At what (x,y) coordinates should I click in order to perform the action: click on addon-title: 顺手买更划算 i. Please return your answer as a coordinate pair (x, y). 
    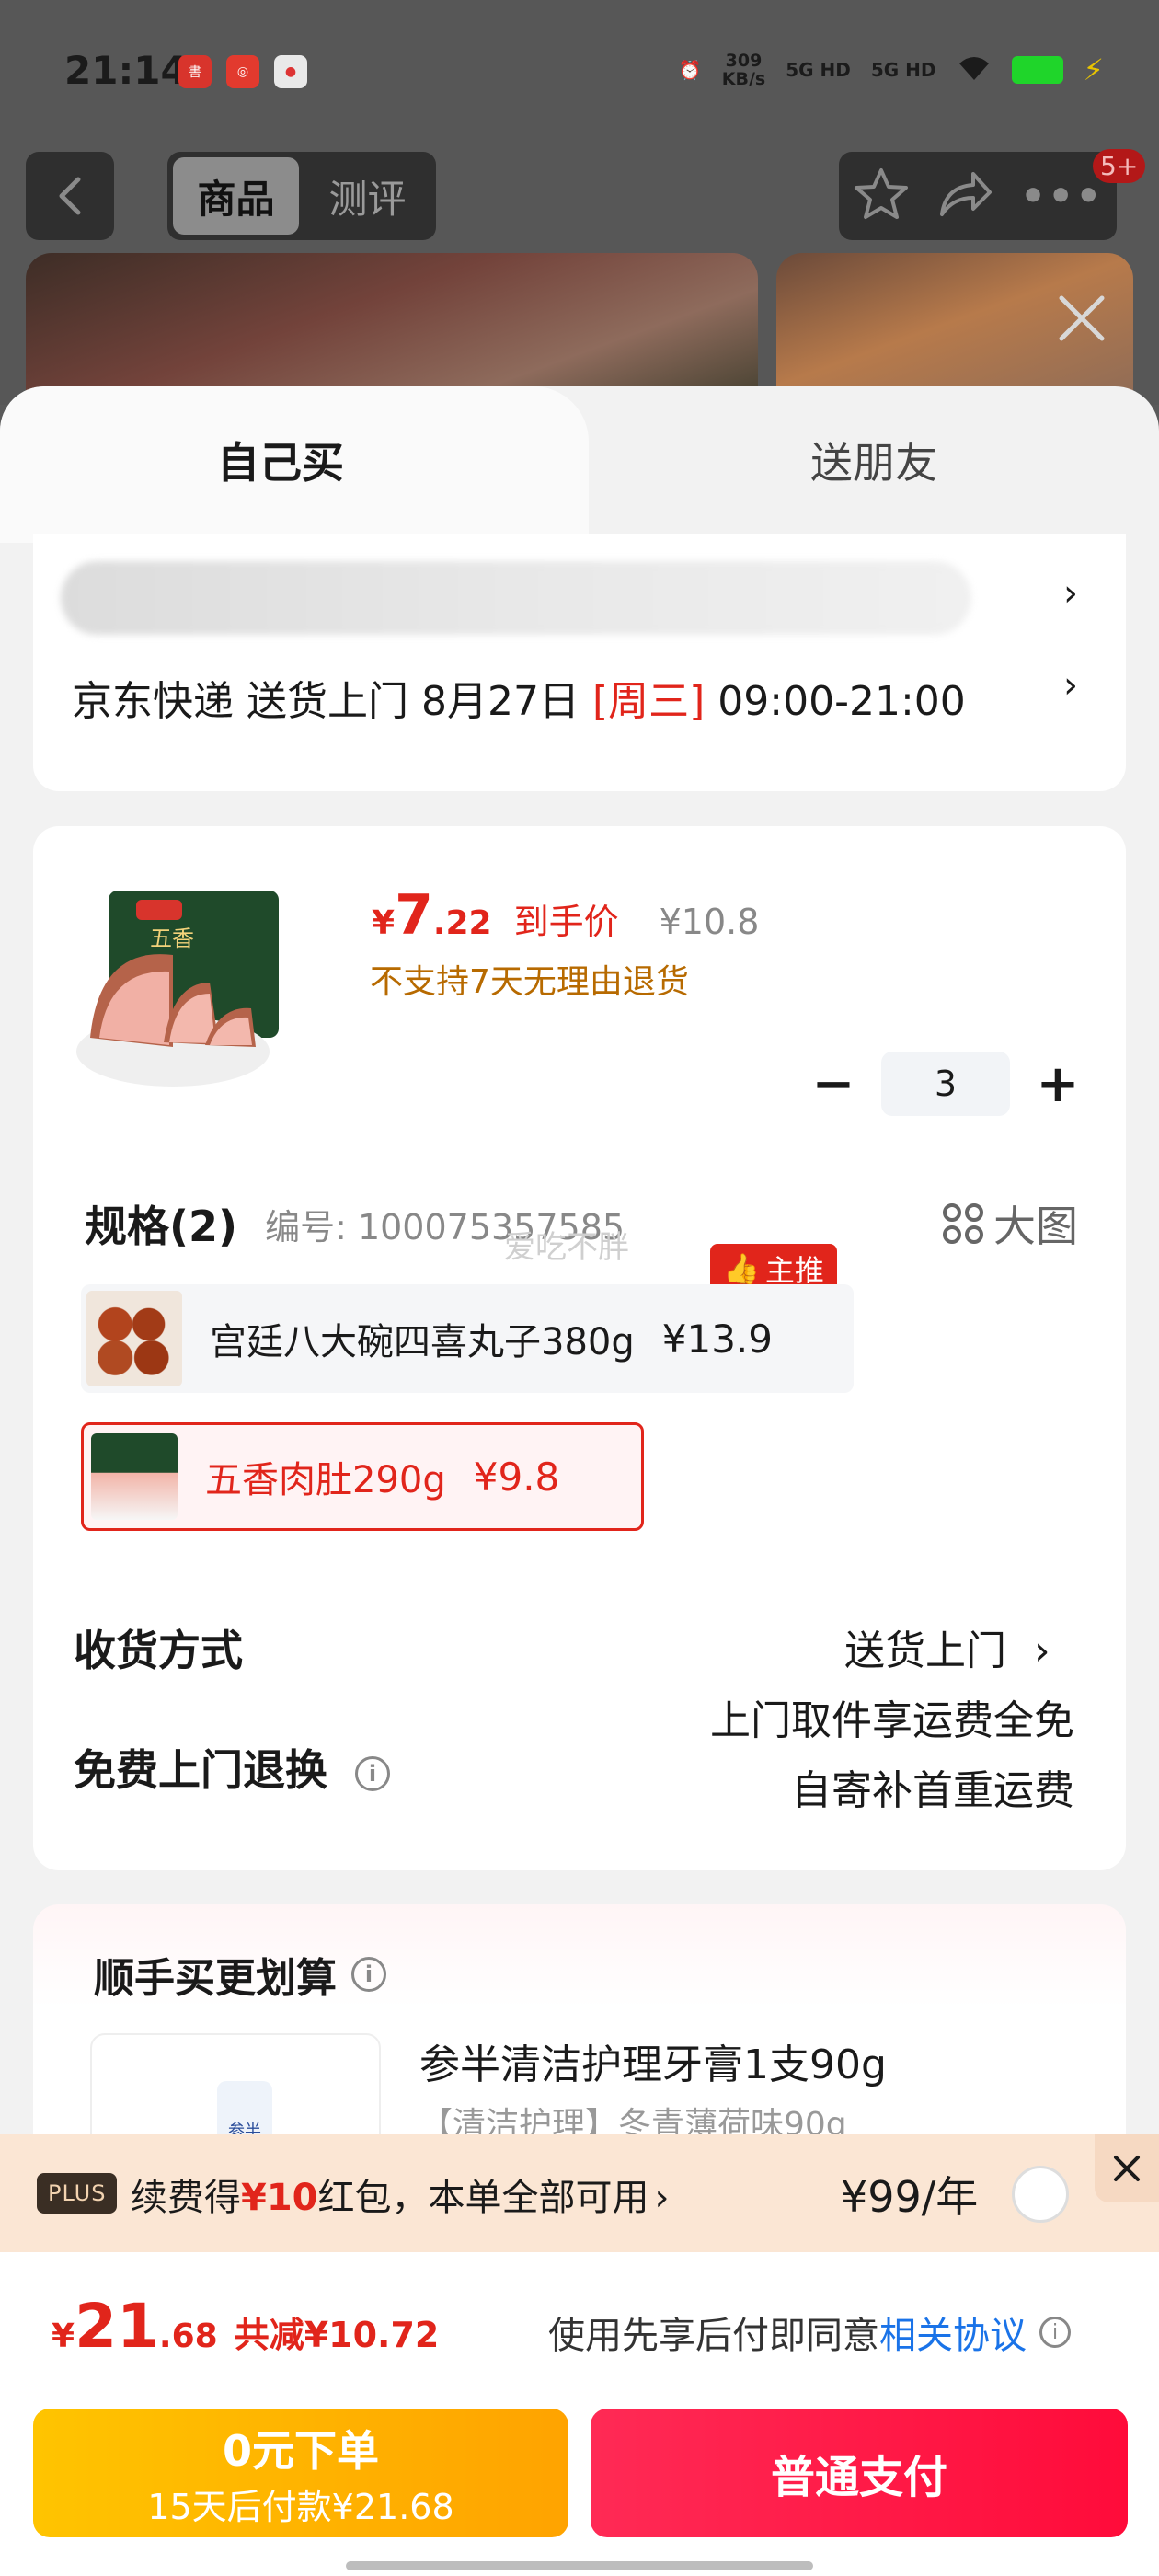
    Looking at the image, I should click on (240, 1974).